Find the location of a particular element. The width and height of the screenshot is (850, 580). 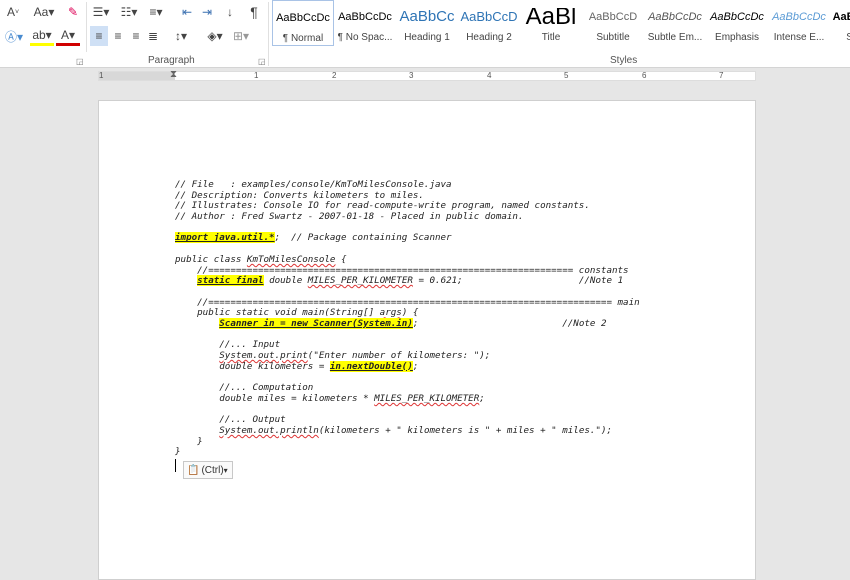

code-text: ; //Note 2 is located at coordinates (509, 323).